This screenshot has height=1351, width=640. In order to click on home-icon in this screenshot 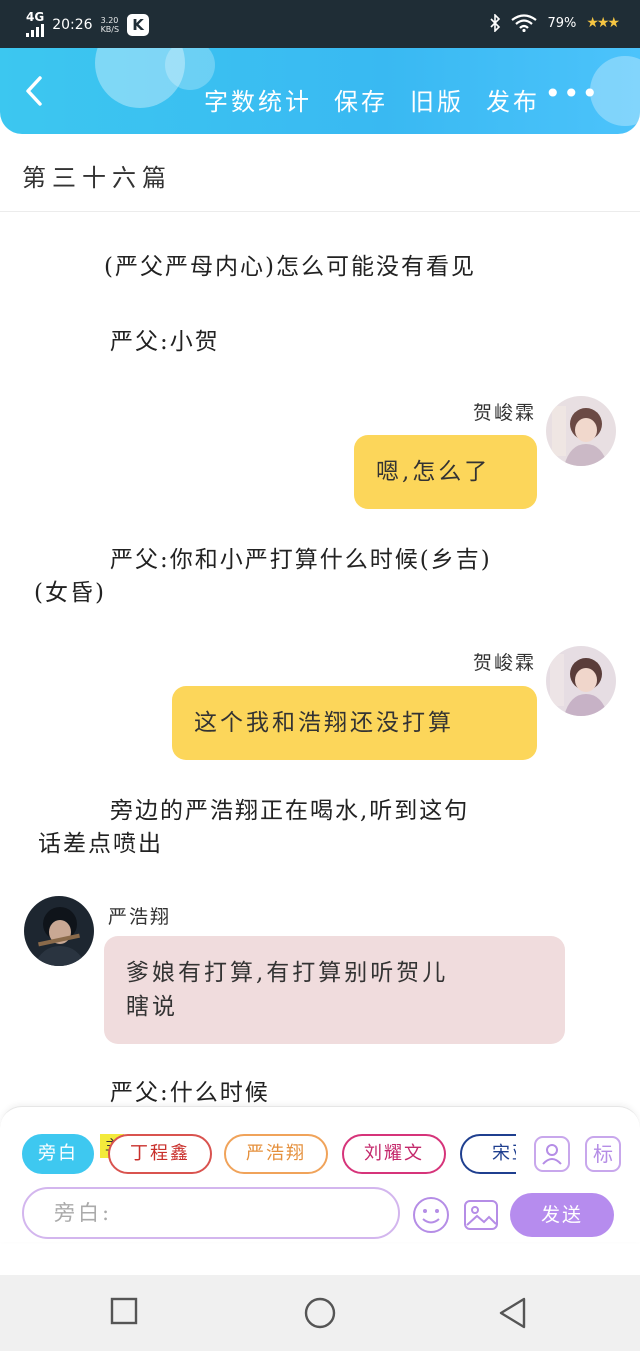, I will do `click(320, 1313)`.